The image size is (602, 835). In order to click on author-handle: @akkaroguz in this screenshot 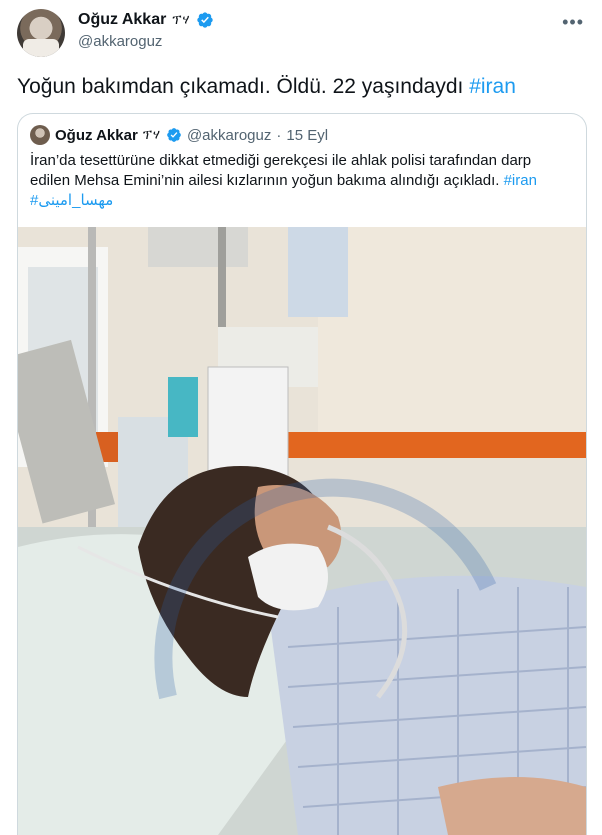, I will do `click(120, 41)`.